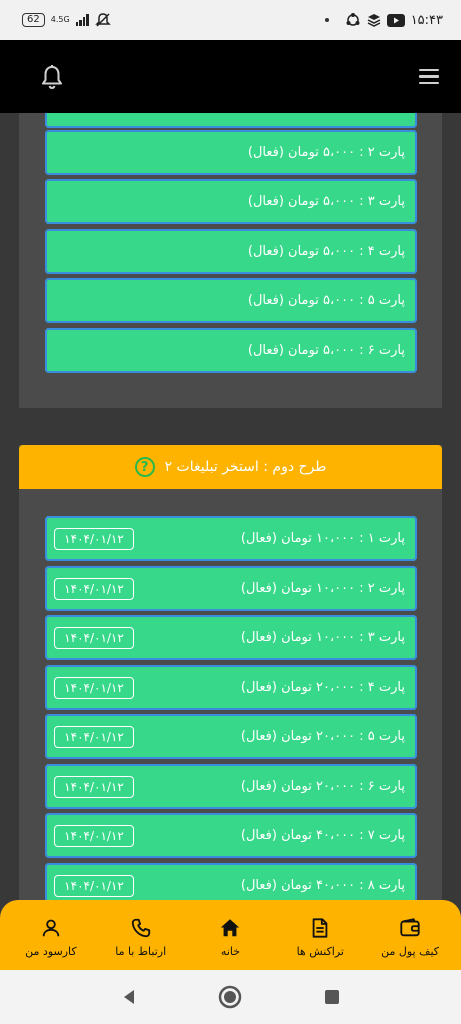  I want to click on plan1-row: پارت ۴ : ۵،۰۰۰ تومان (فعال), so click(231, 251).